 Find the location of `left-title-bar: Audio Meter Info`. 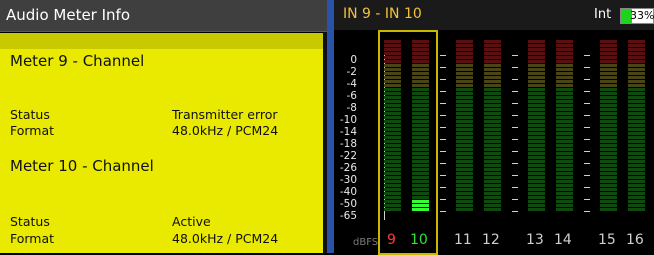

left-title-bar: Audio Meter Info is located at coordinates (163, 16).